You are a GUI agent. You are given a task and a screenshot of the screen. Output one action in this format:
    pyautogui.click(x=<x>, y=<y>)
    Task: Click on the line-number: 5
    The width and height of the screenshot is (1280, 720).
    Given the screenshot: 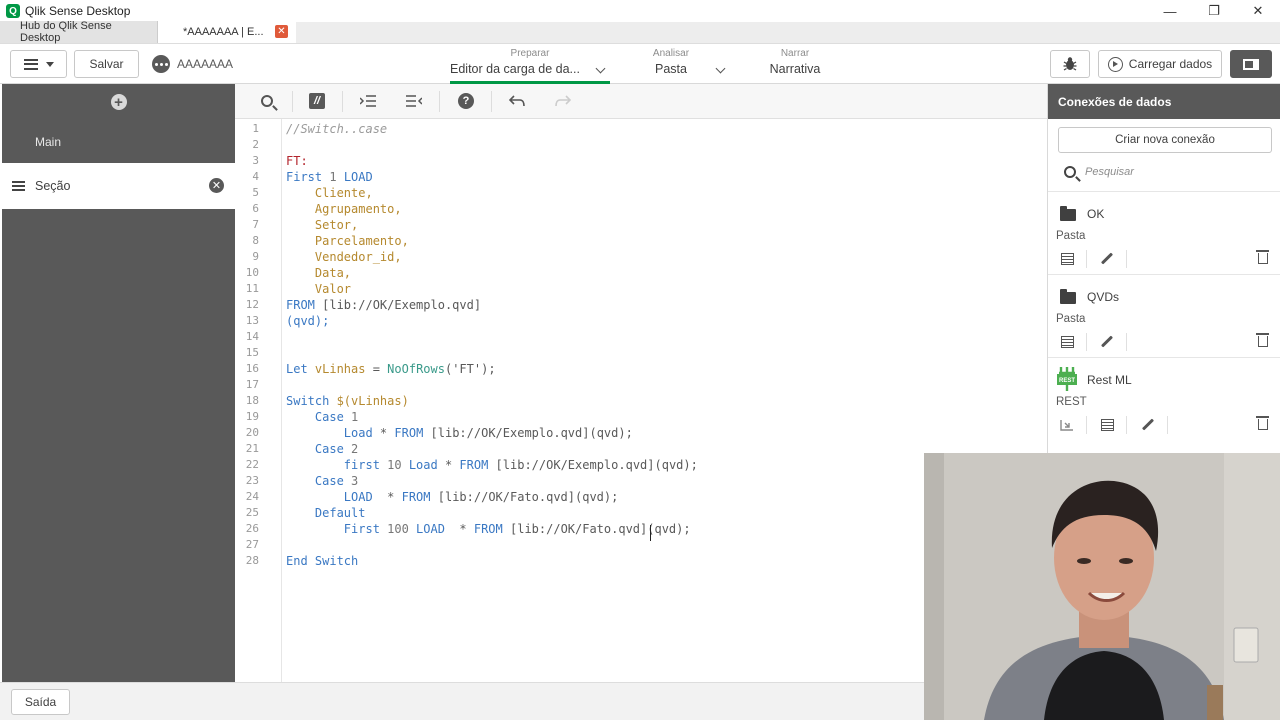 What is the action you would take?
    pyautogui.click(x=255, y=192)
    